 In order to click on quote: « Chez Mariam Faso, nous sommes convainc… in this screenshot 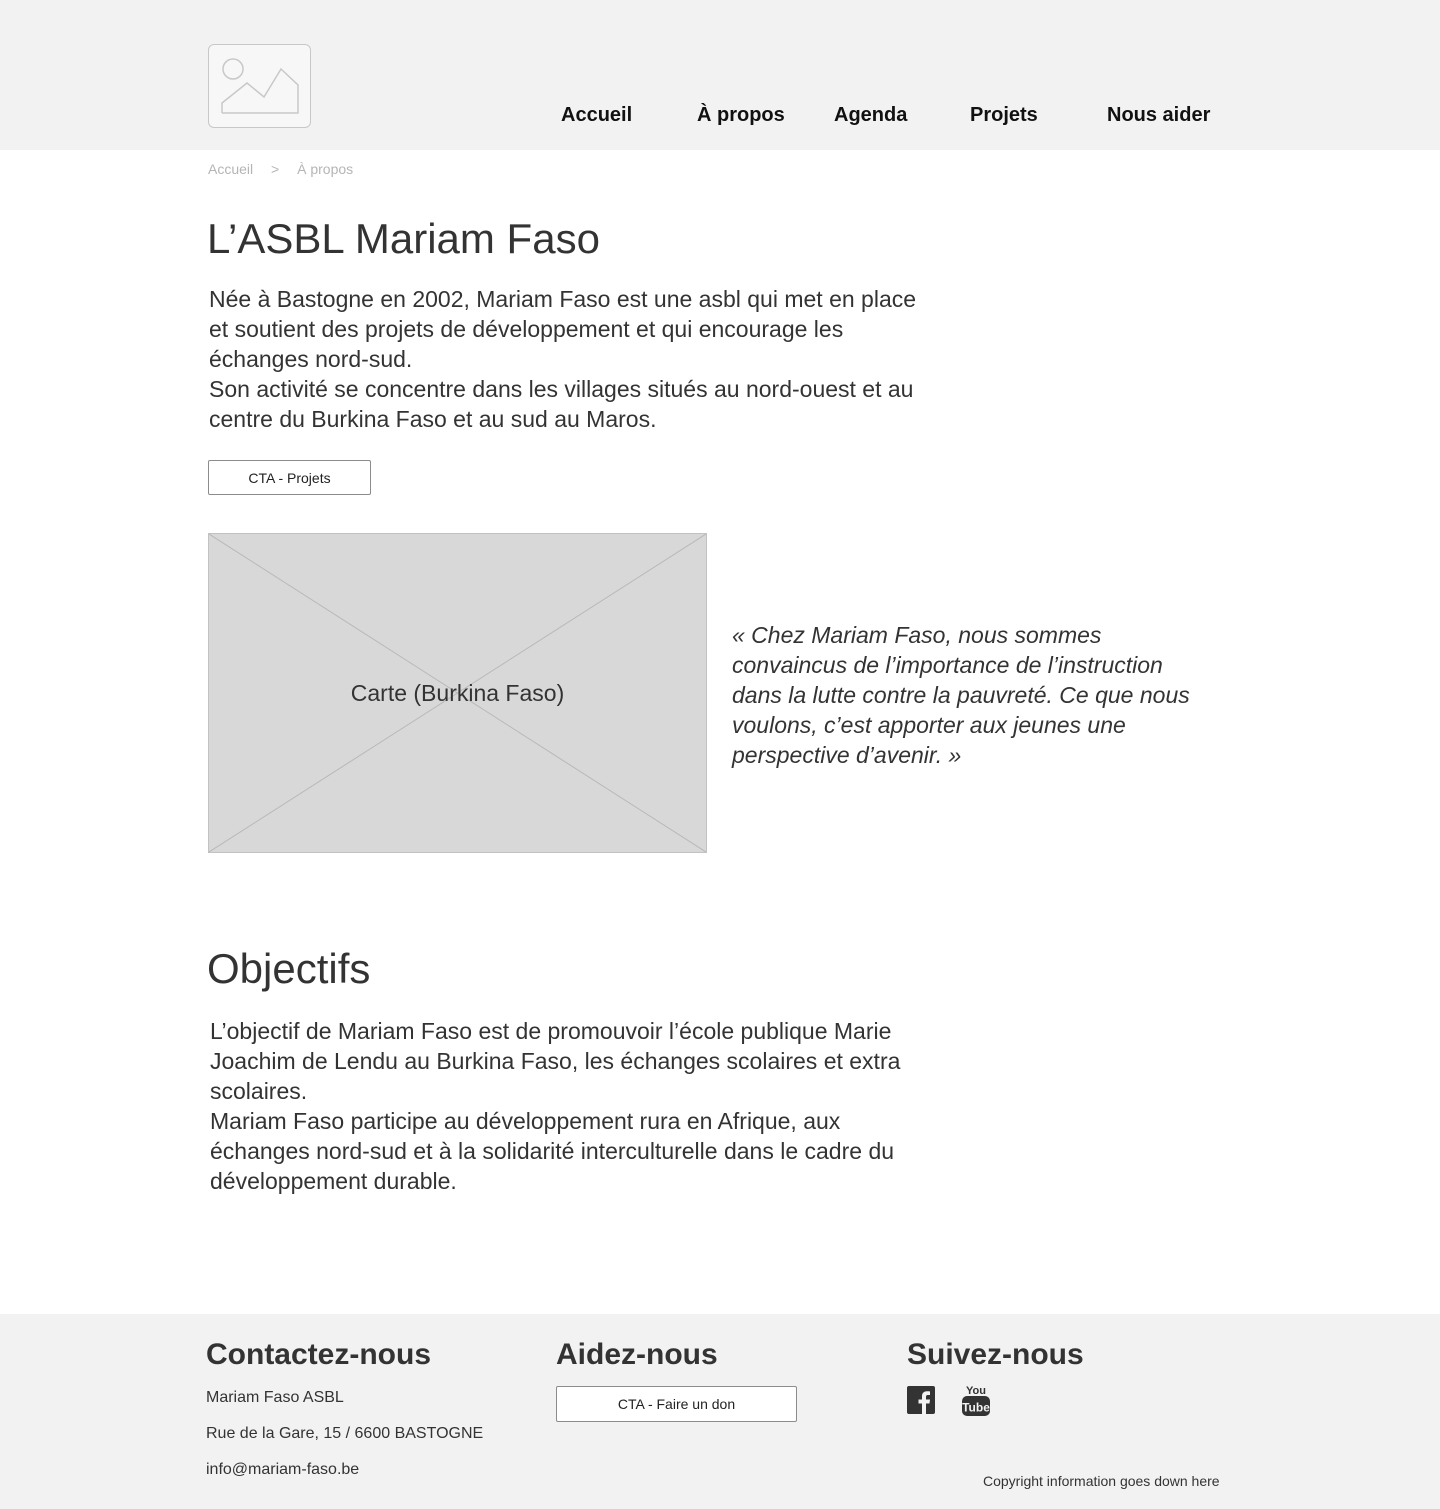, I will do `click(977, 695)`.